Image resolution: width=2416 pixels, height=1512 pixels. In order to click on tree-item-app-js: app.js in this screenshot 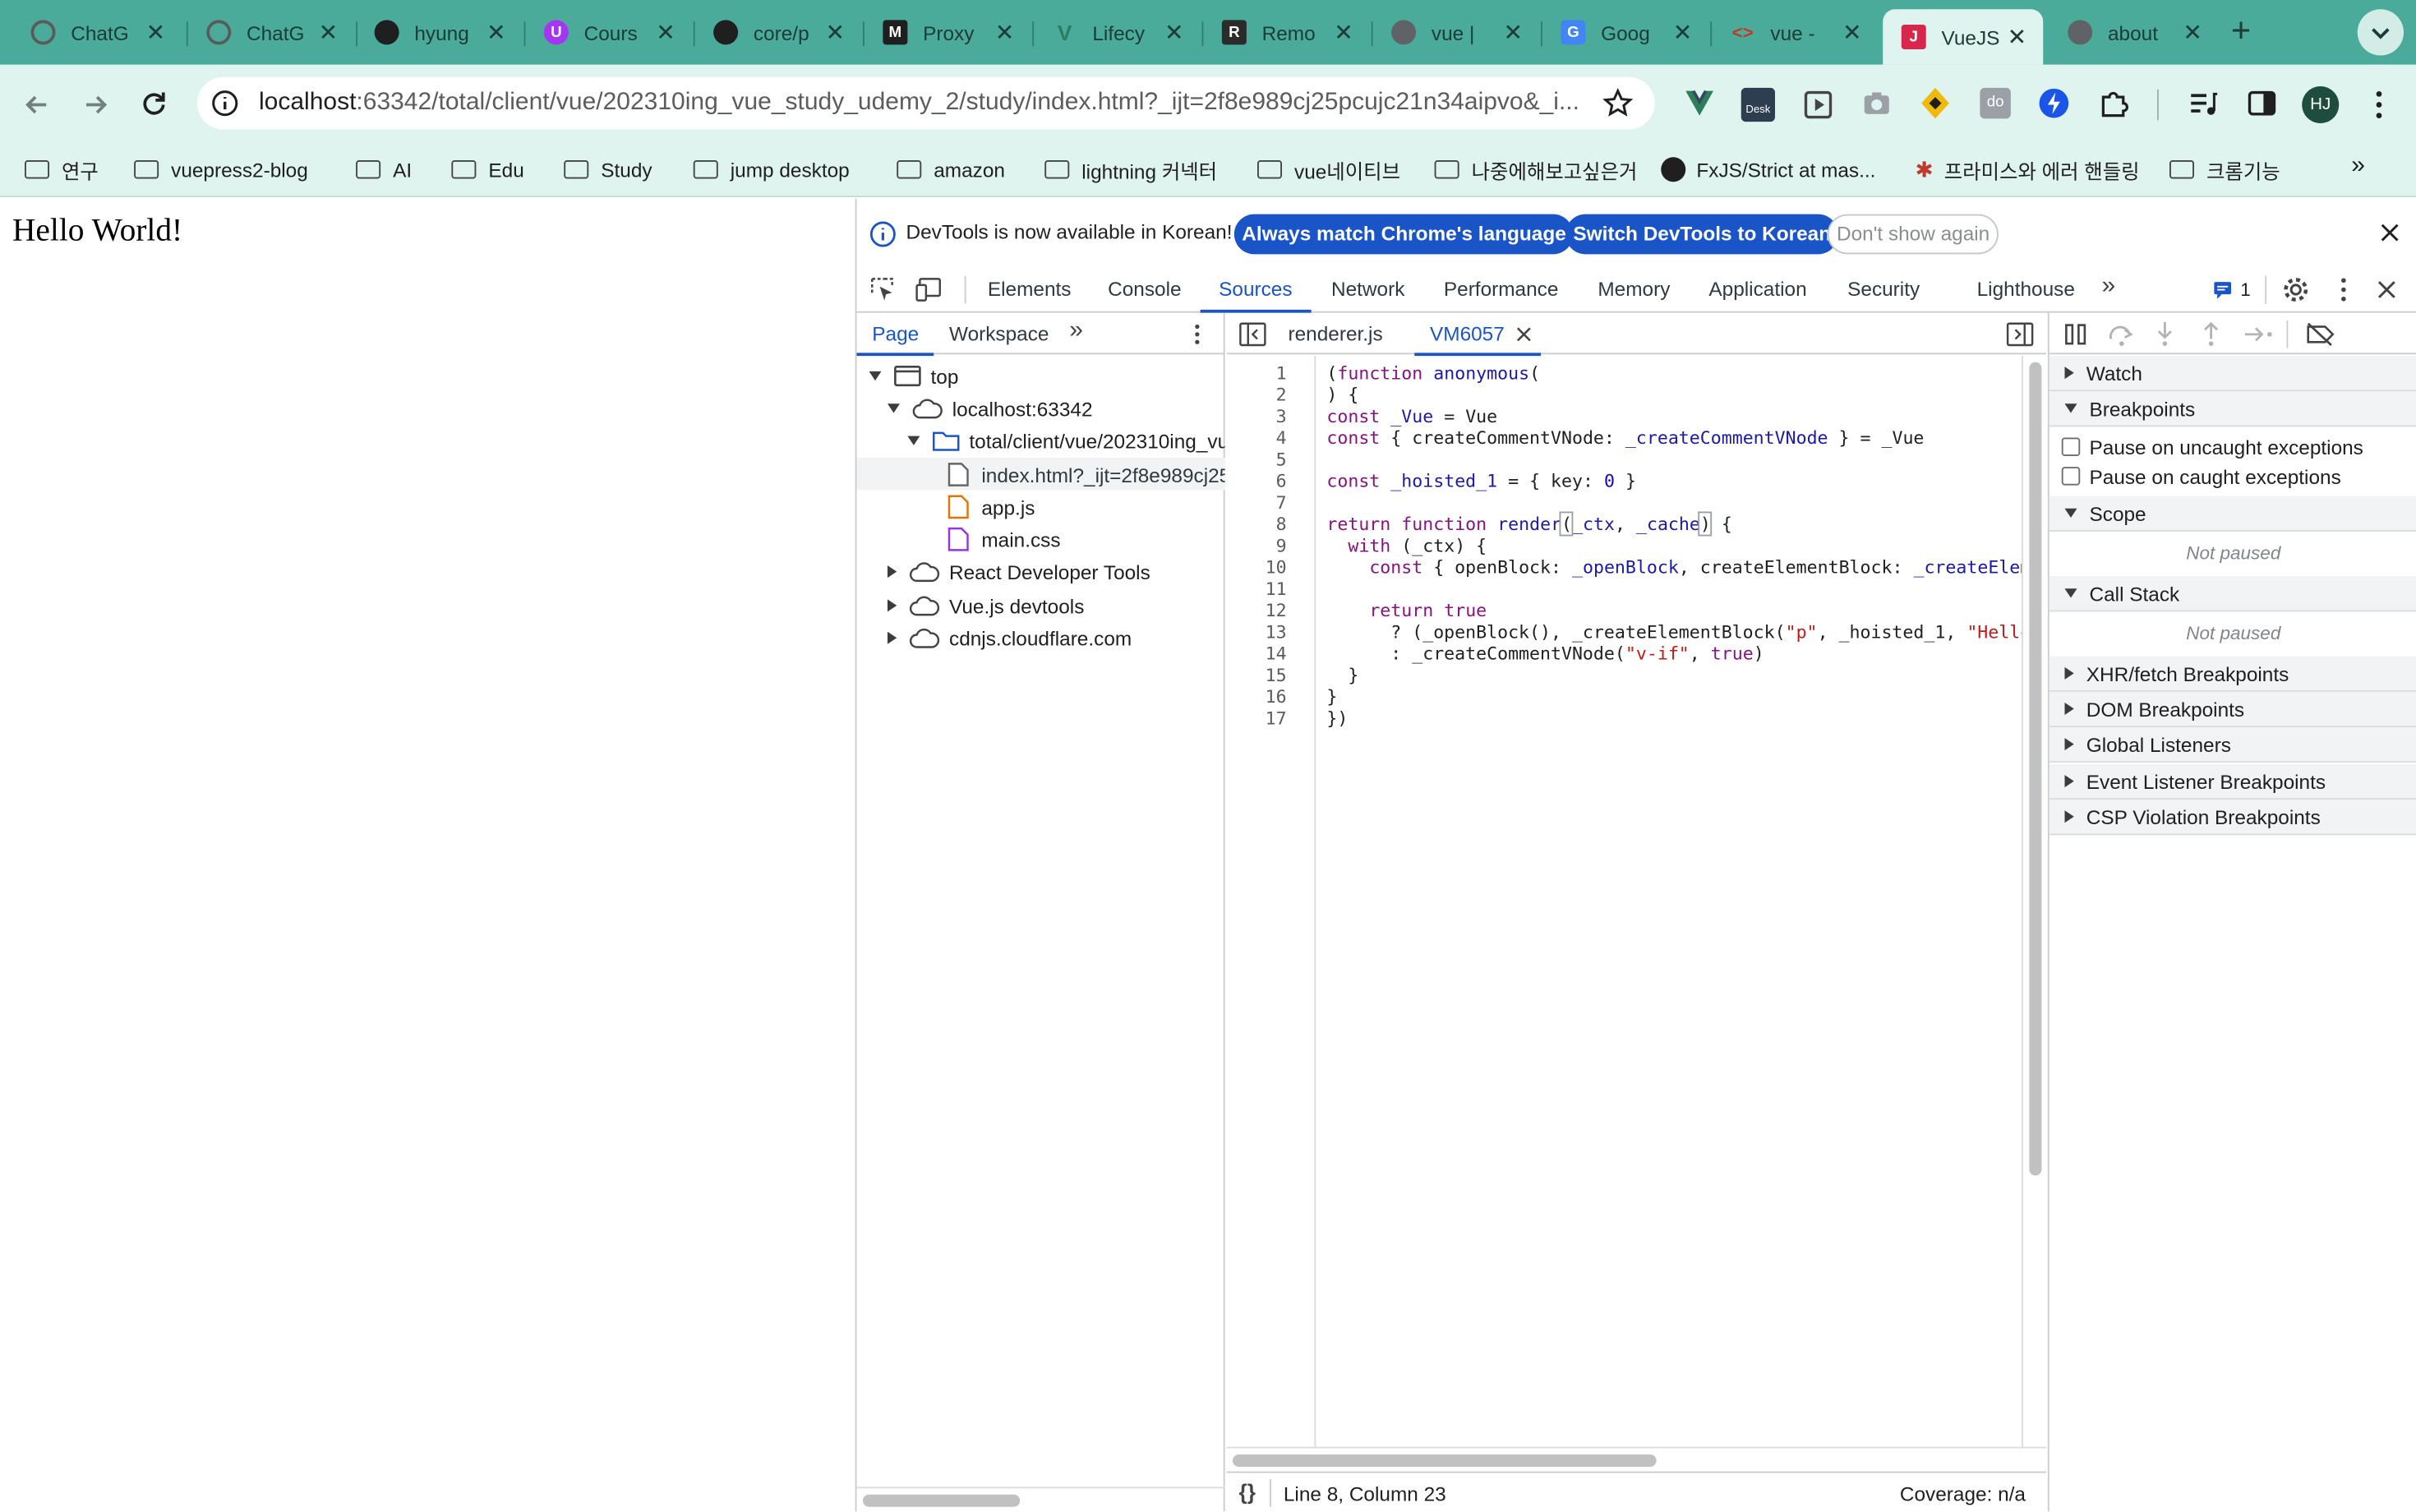, I will do `click(991, 507)`.